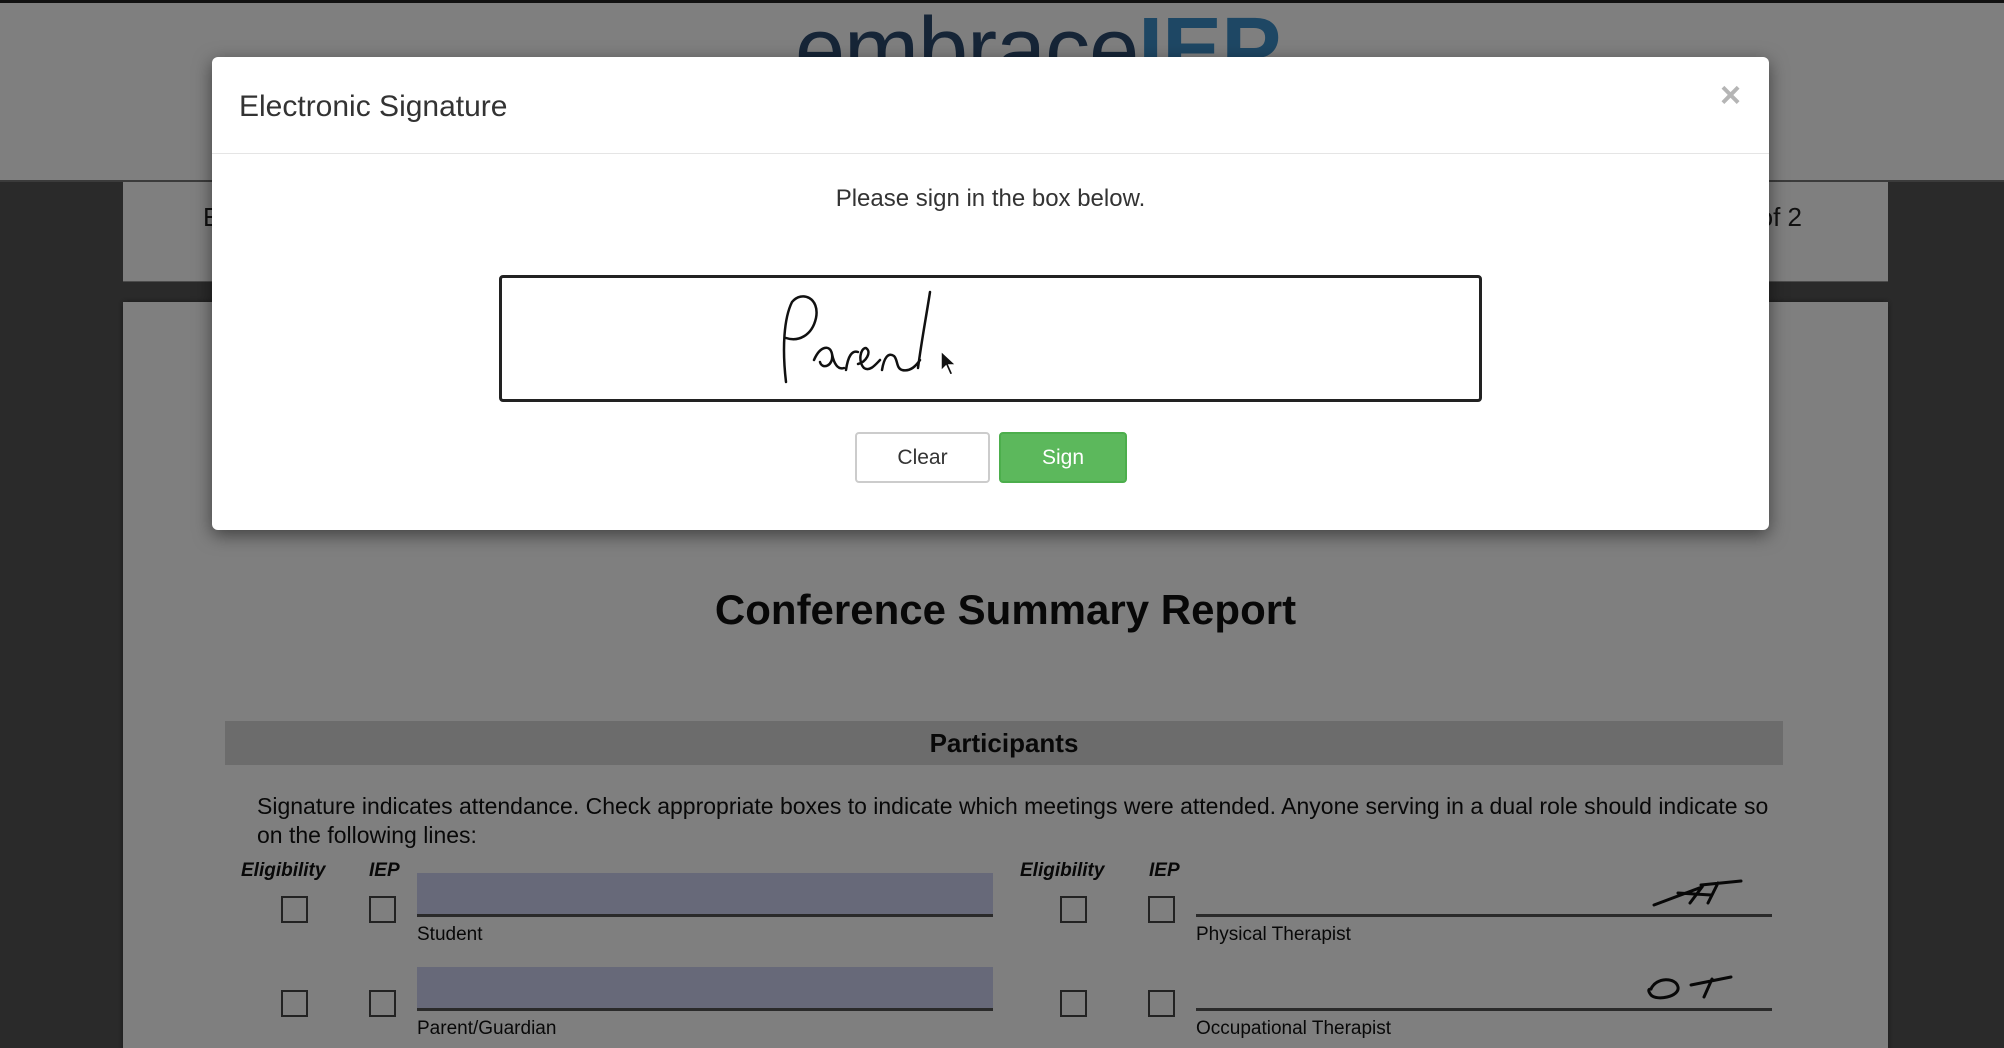 This screenshot has width=2004, height=1048. What do you see at coordinates (922, 457) in the screenshot?
I see `clear-button: Clear` at bounding box center [922, 457].